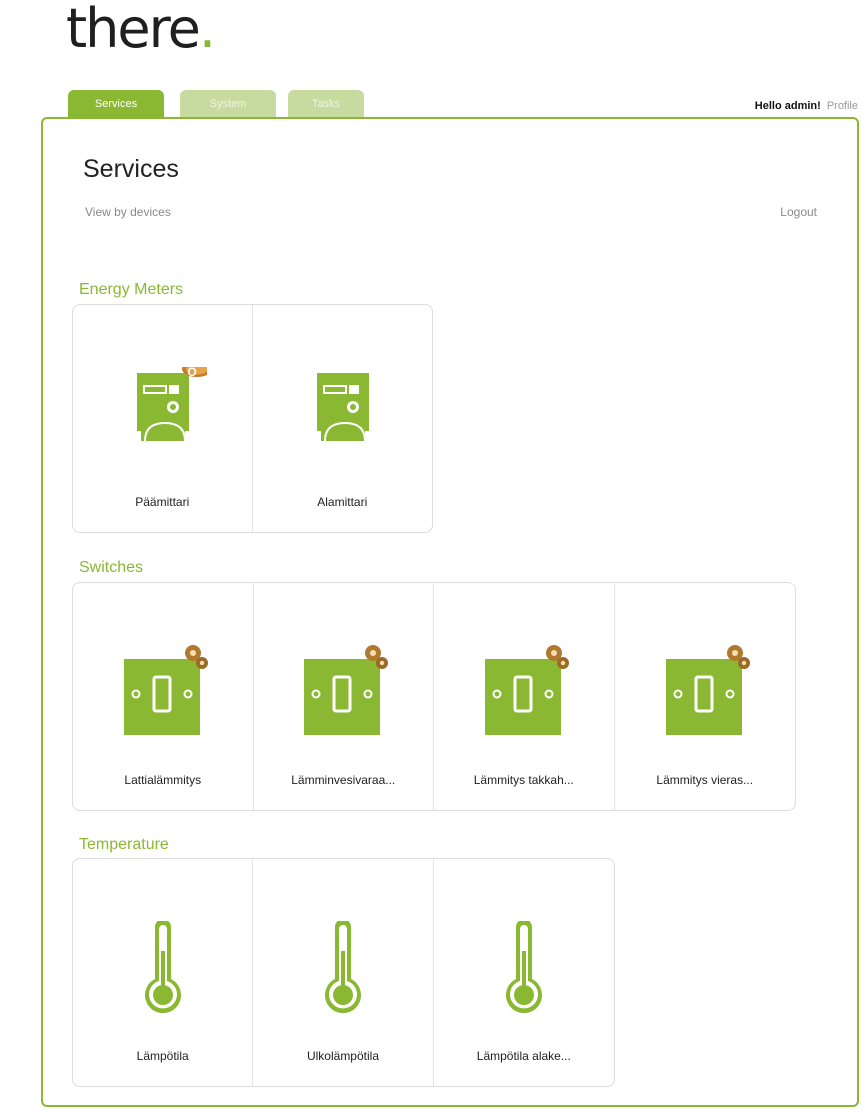 Image resolution: width=868 pixels, height=1111 pixels. I want to click on user-greeting: Hello admin! Profile, so click(806, 106).